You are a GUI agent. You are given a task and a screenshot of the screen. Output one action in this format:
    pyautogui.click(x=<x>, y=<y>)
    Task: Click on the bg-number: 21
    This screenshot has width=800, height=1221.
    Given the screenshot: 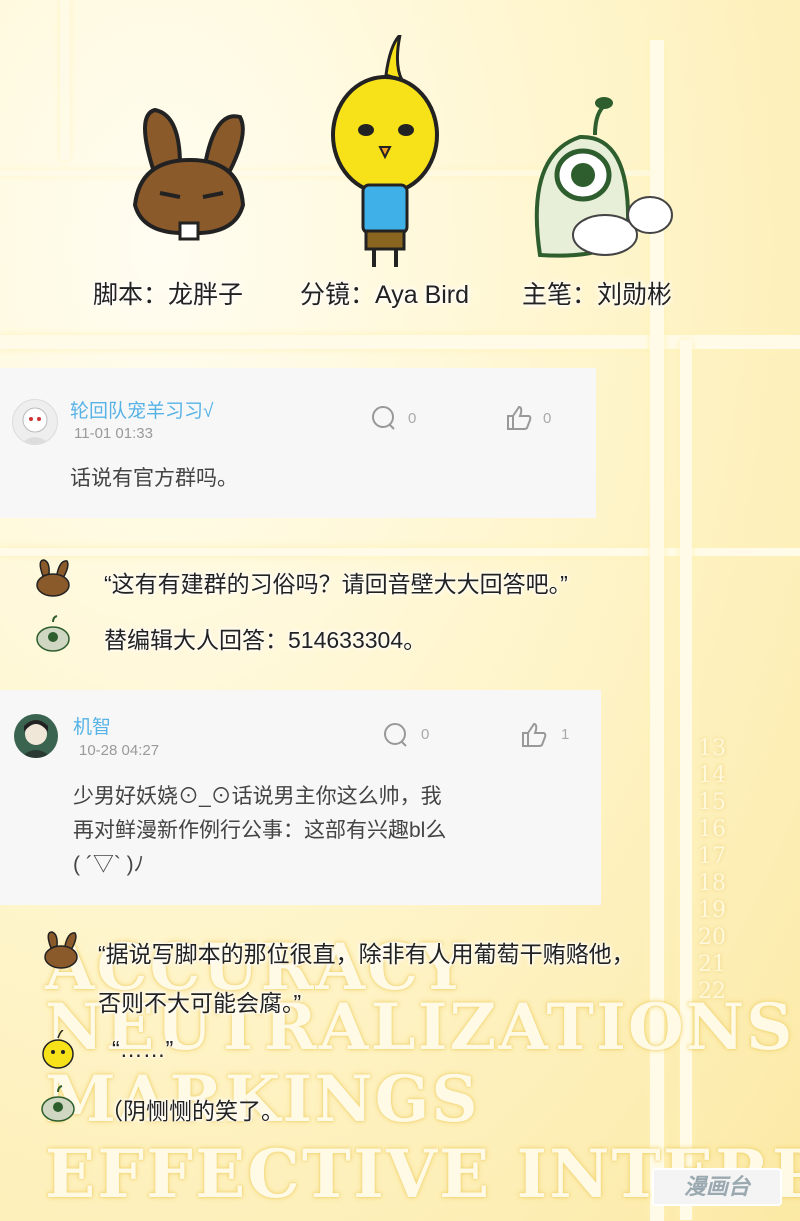 What is the action you would take?
    pyautogui.click(x=712, y=964)
    